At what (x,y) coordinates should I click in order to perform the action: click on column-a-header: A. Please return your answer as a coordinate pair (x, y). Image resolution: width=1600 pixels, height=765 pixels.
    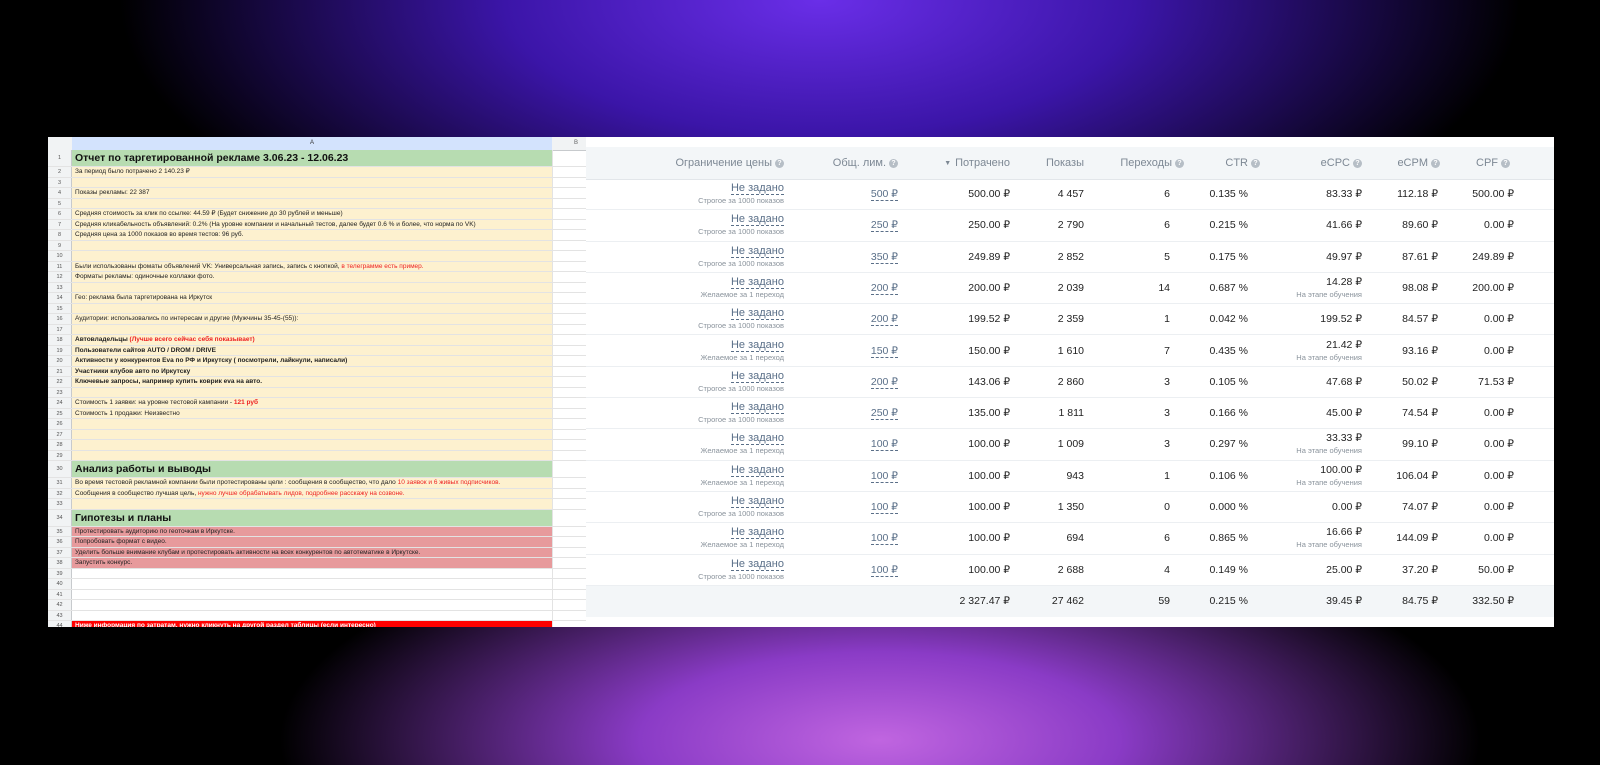
    Looking at the image, I should click on (312, 143).